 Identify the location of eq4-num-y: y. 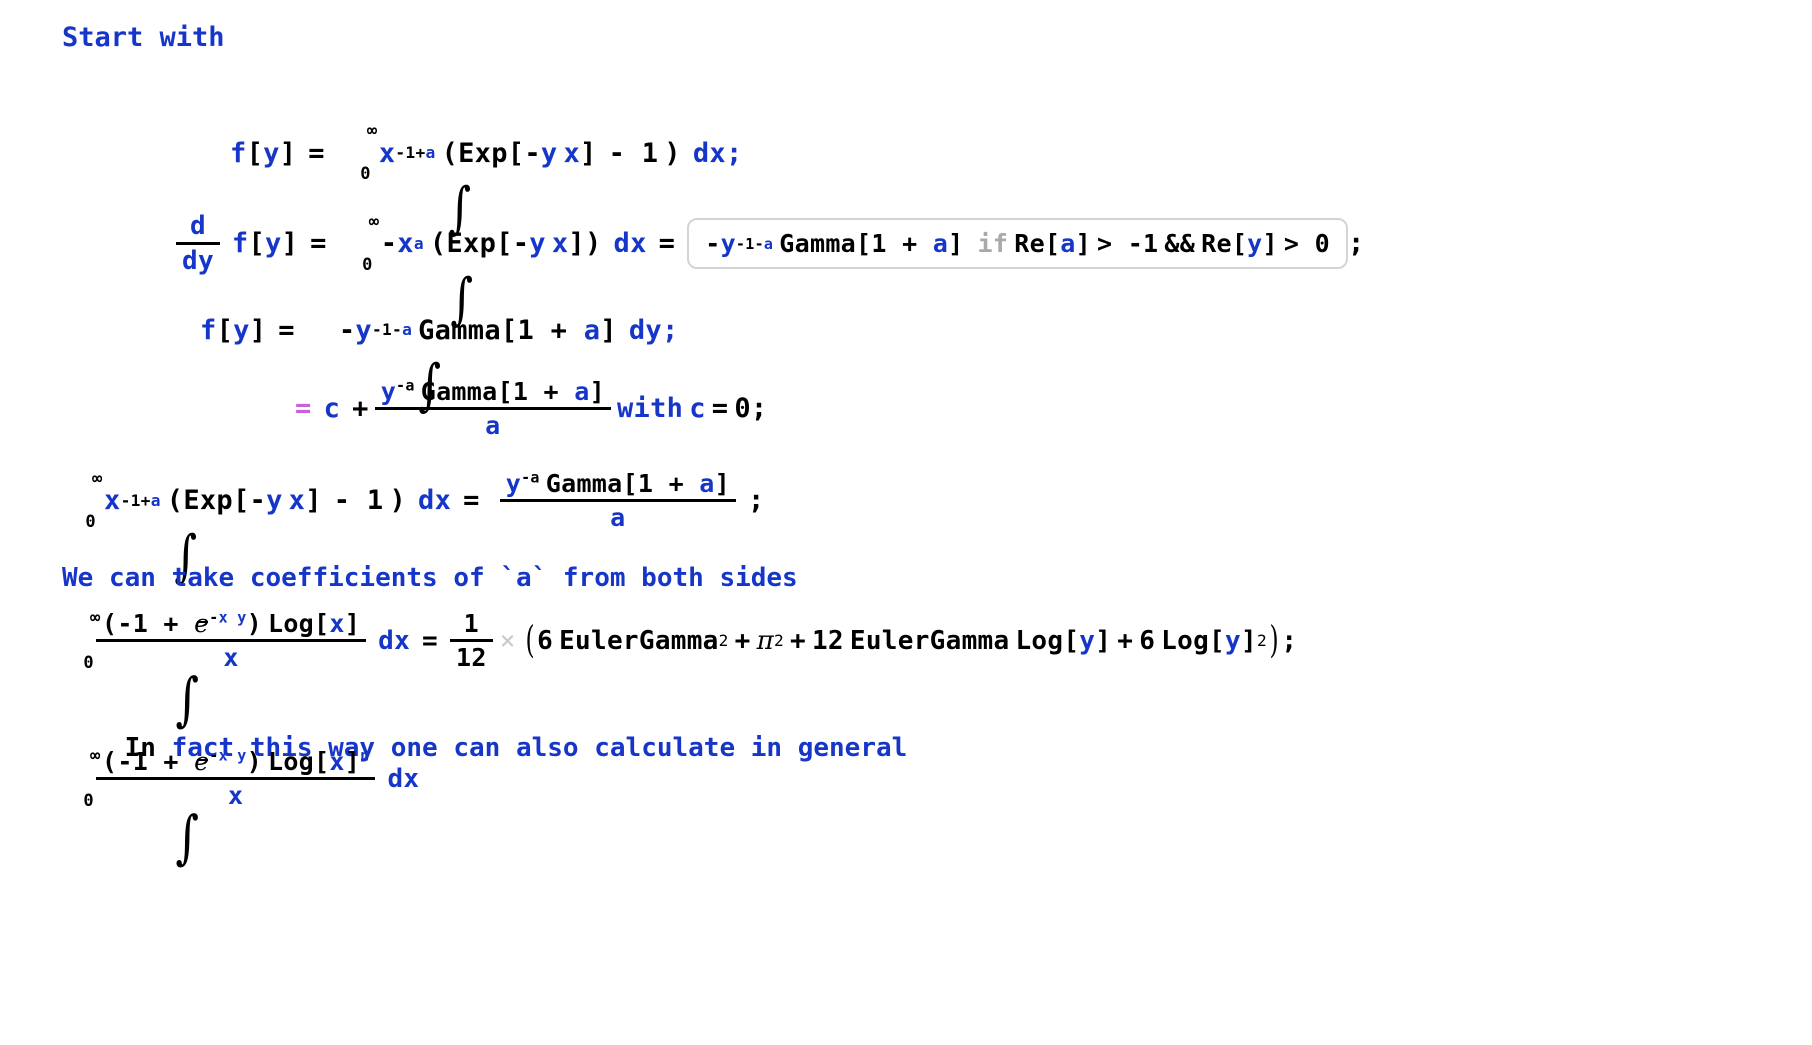
(388, 391).